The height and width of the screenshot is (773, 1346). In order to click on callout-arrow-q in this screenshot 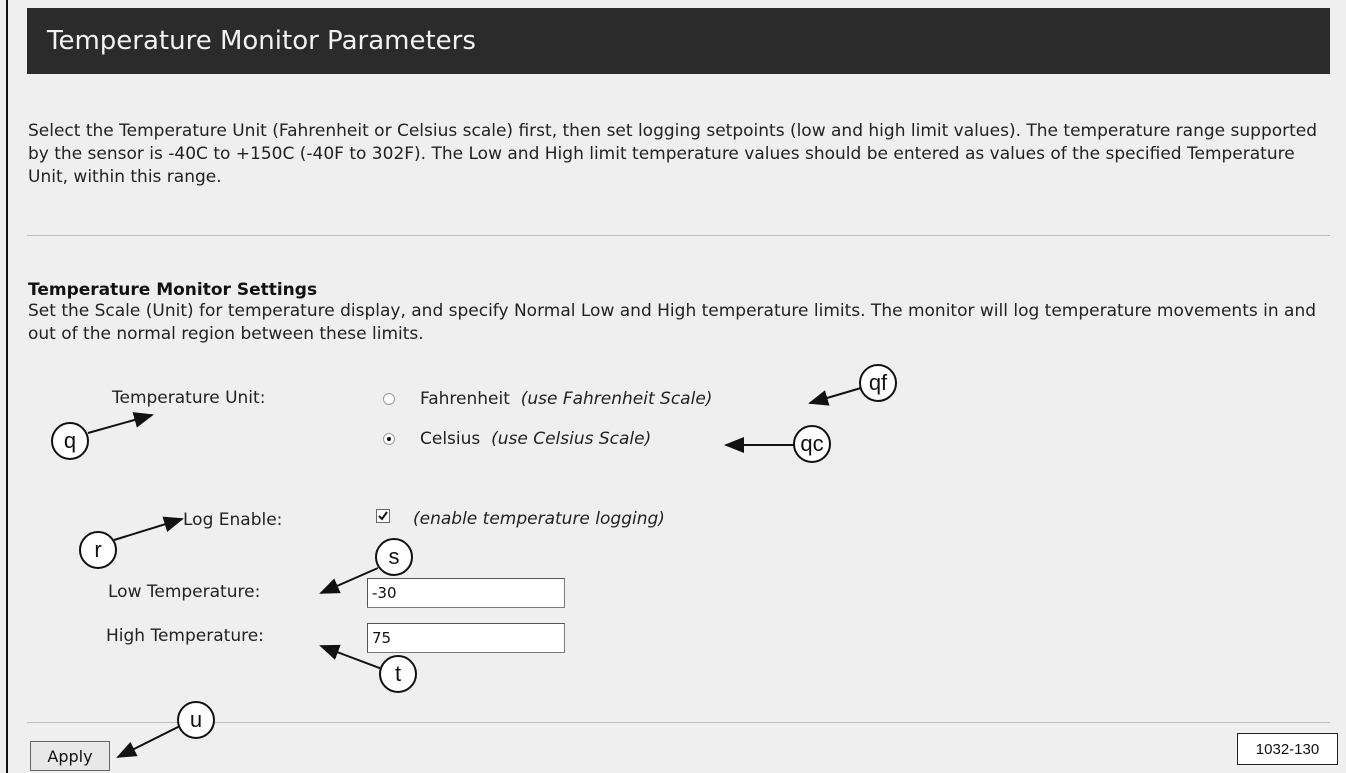, I will do `click(120, 423)`.